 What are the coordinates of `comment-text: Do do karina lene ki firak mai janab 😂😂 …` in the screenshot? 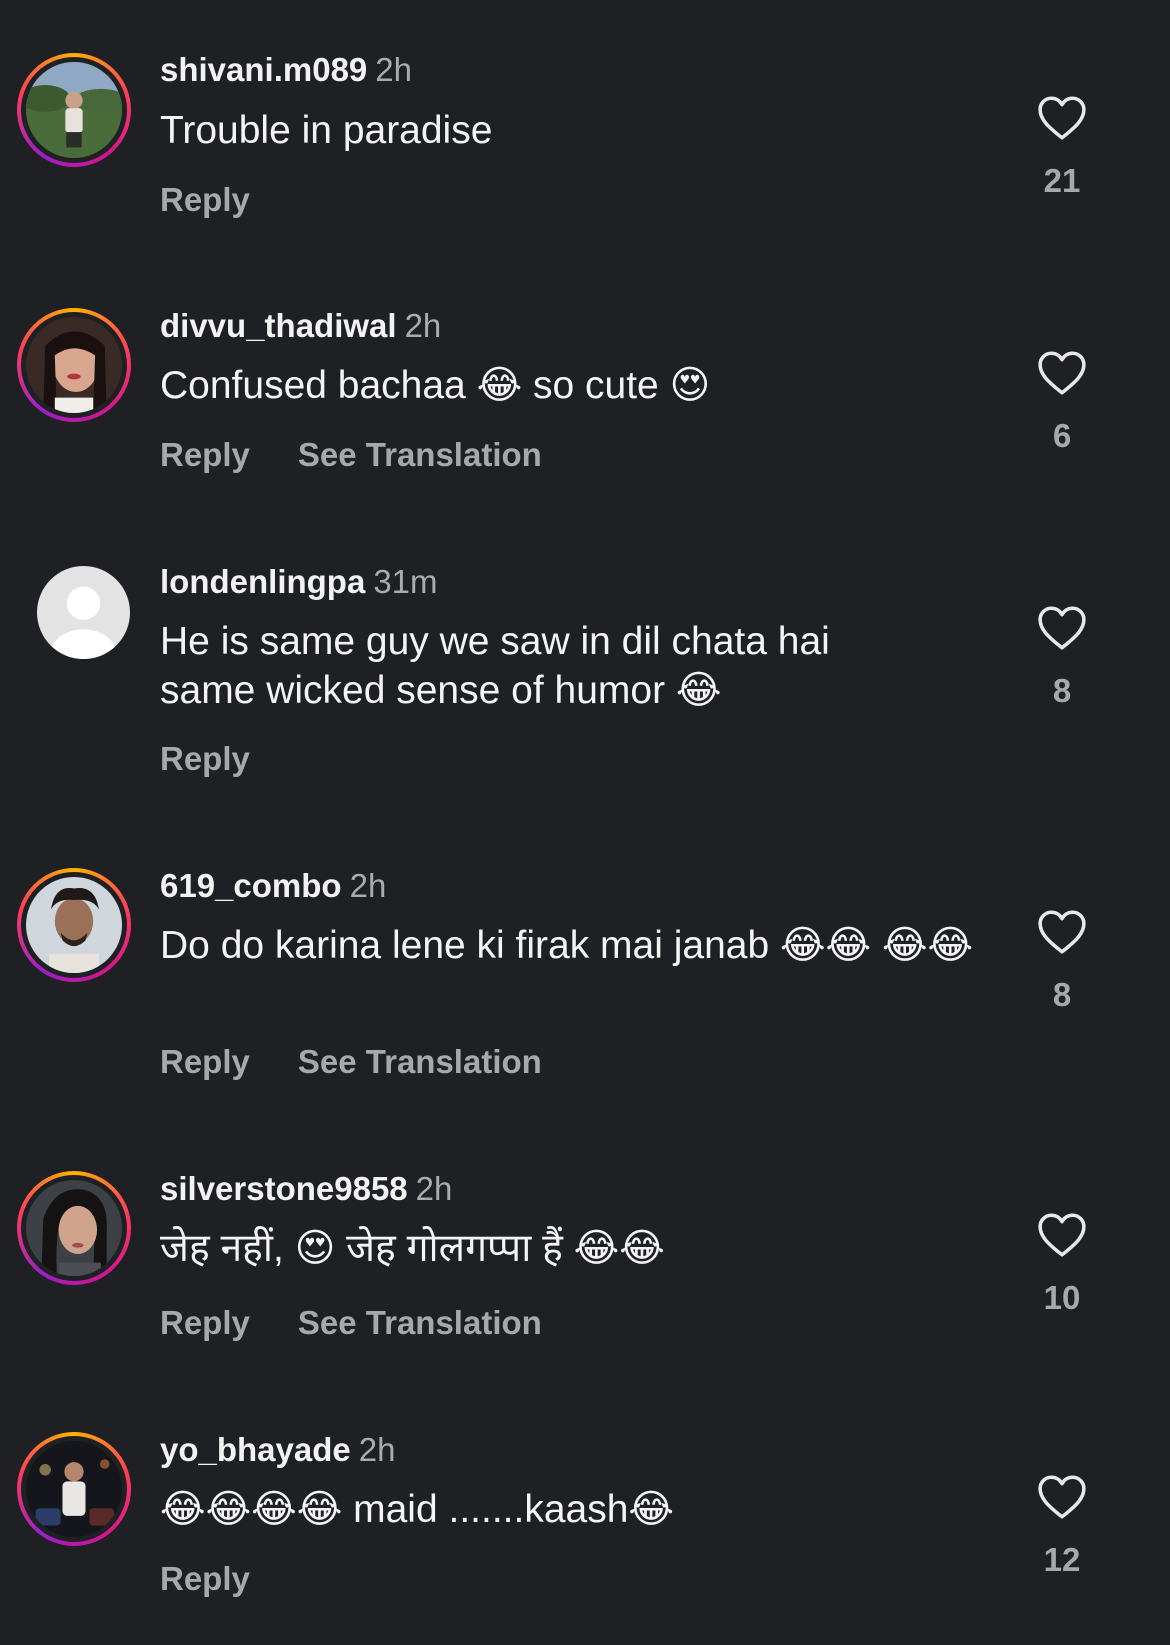 It's located at (567, 945).